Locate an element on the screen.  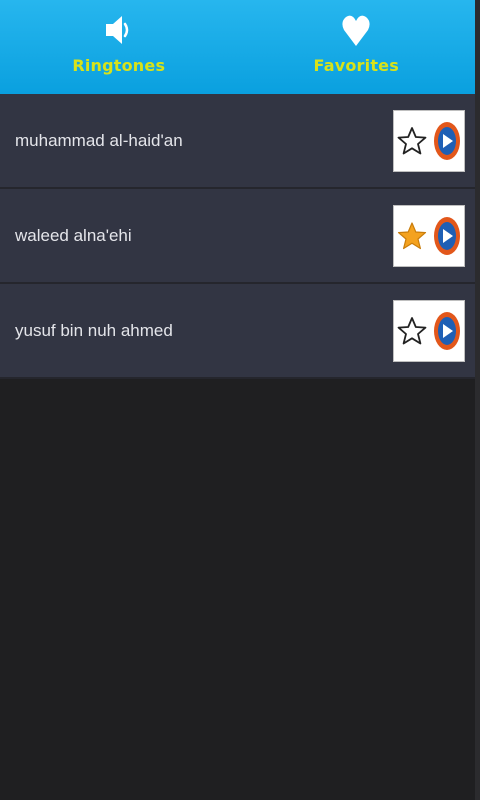
ringtone-name: yusuf bin nuh ahmed is located at coordinates (94, 330).